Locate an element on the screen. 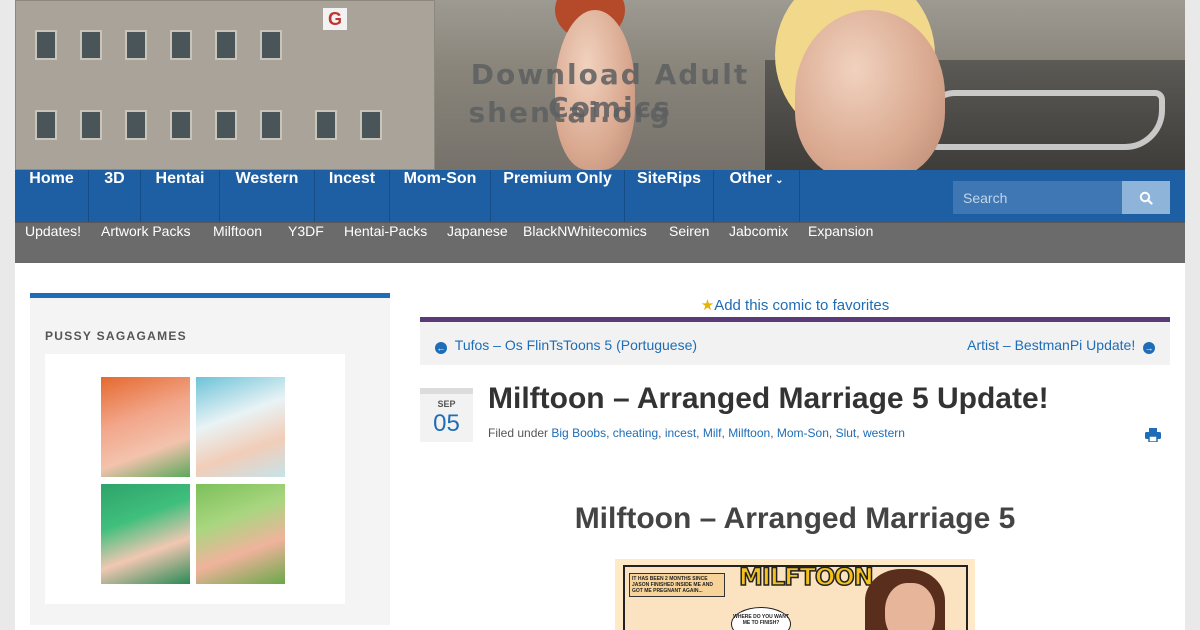 This screenshot has width=1200, height=630. add-to-favorites-link: ★Add this comic to favorites is located at coordinates (795, 305).